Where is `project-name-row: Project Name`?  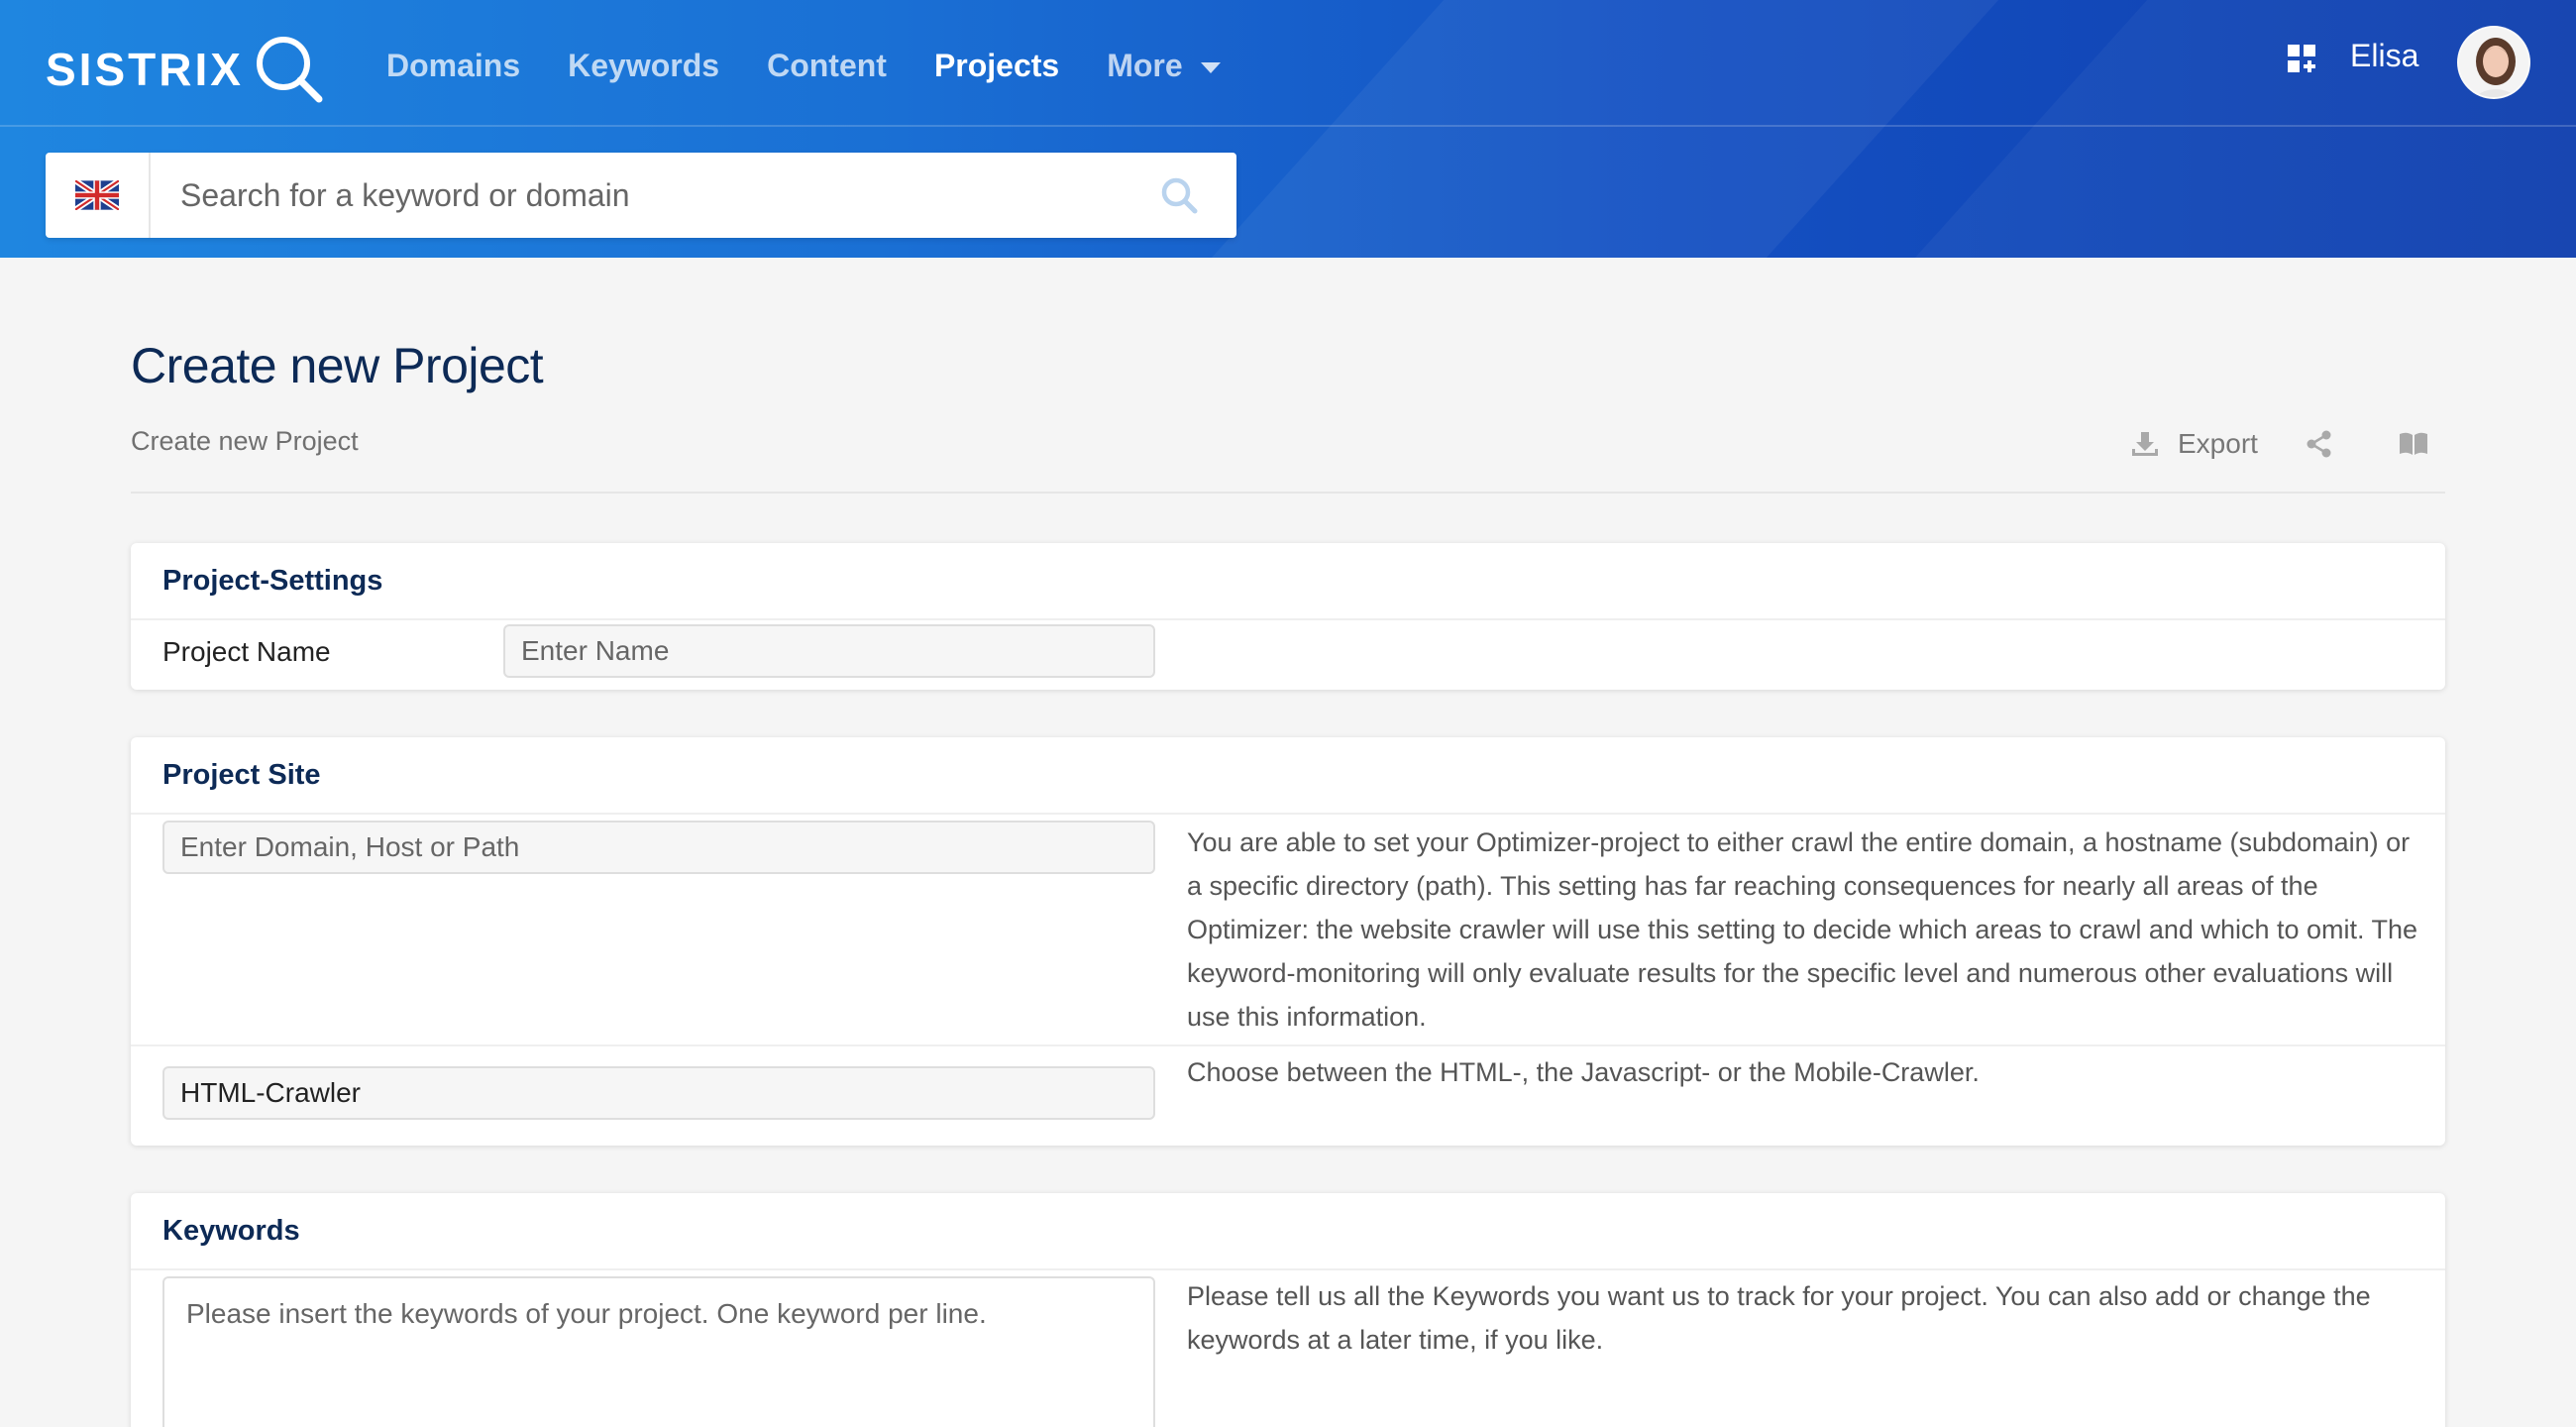 project-name-row: Project Name is located at coordinates (1288, 654).